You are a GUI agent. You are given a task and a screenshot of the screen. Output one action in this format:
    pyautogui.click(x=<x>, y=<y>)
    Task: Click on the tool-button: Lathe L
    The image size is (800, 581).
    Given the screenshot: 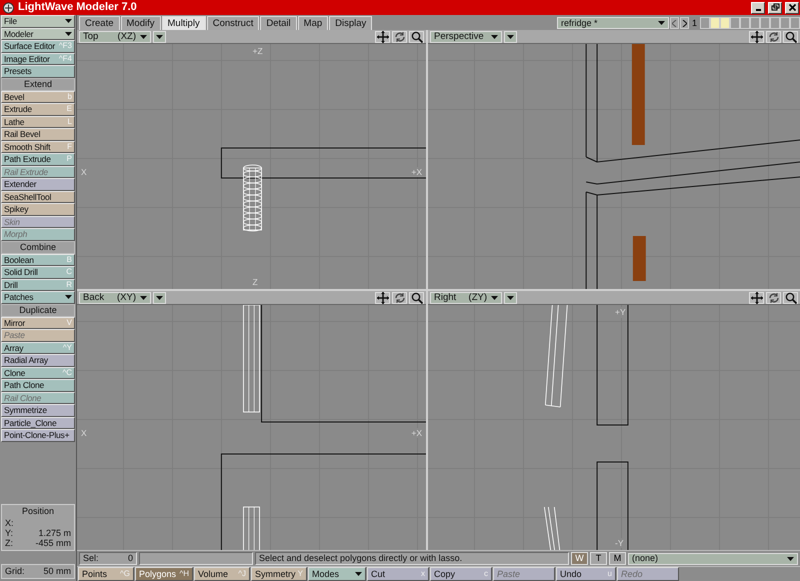 What is the action you would take?
    pyautogui.click(x=38, y=122)
    